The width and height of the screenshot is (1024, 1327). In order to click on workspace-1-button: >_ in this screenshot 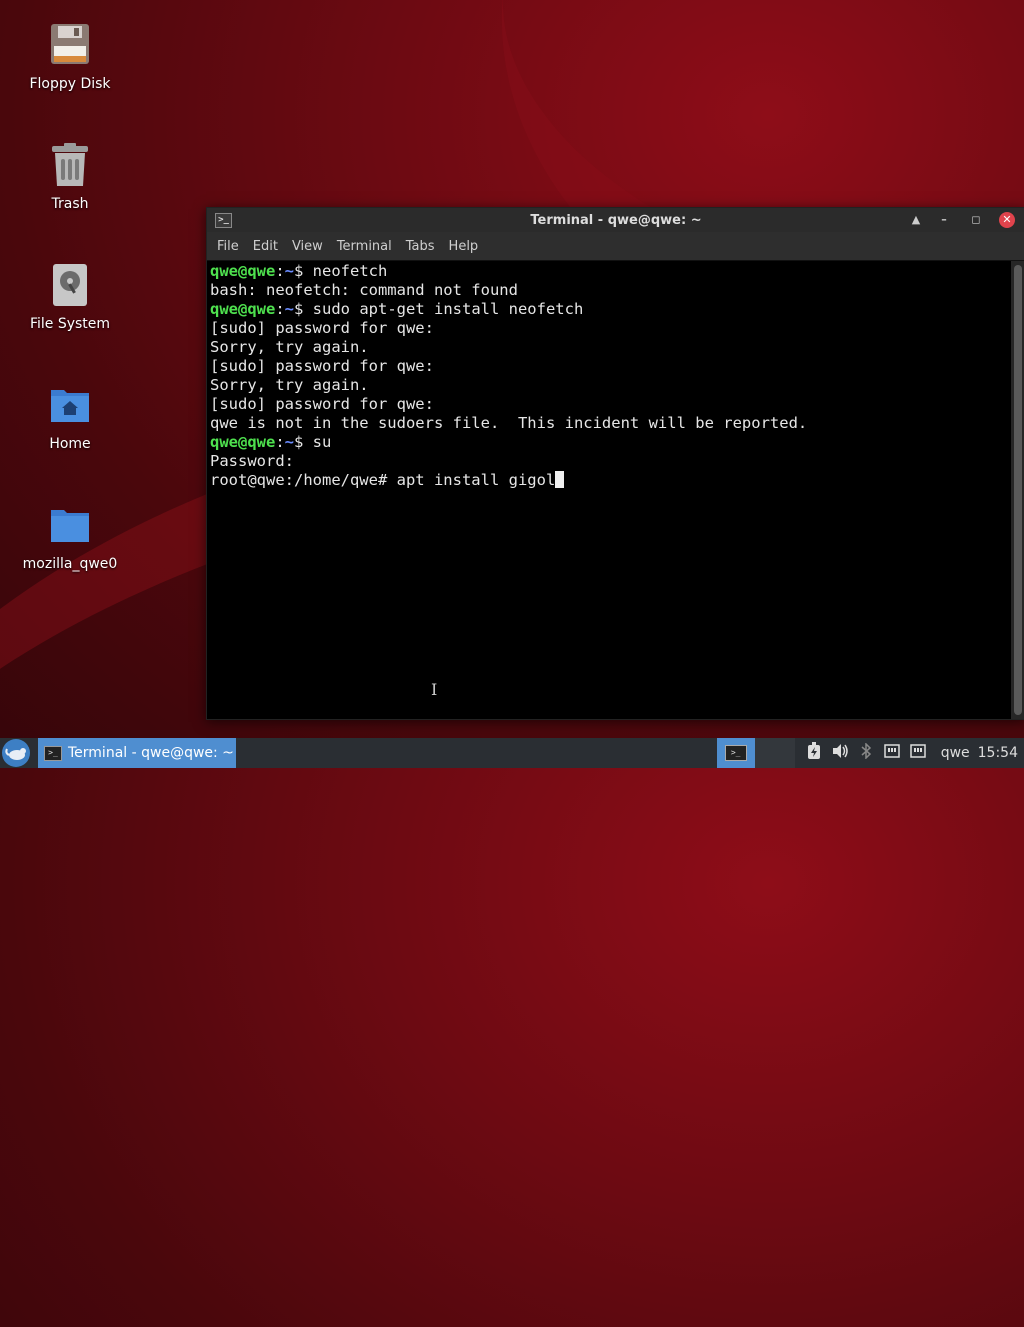, I will do `click(735, 753)`.